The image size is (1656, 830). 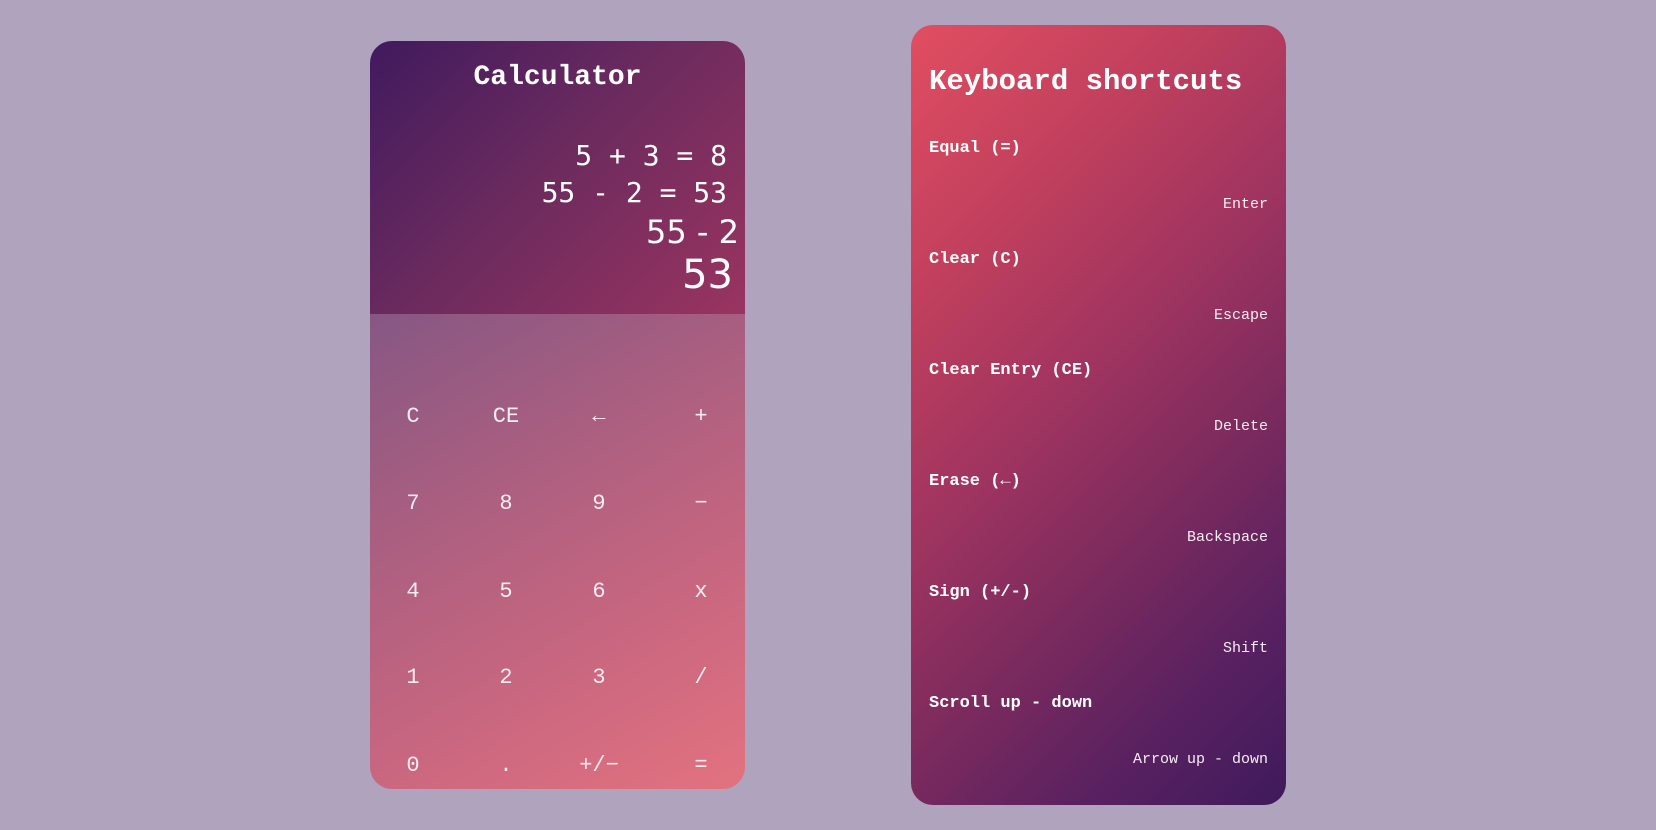 What do you see at coordinates (975, 481) in the screenshot?
I see `shortcut-name: Erase (←)` at bounding box center [975, 481].